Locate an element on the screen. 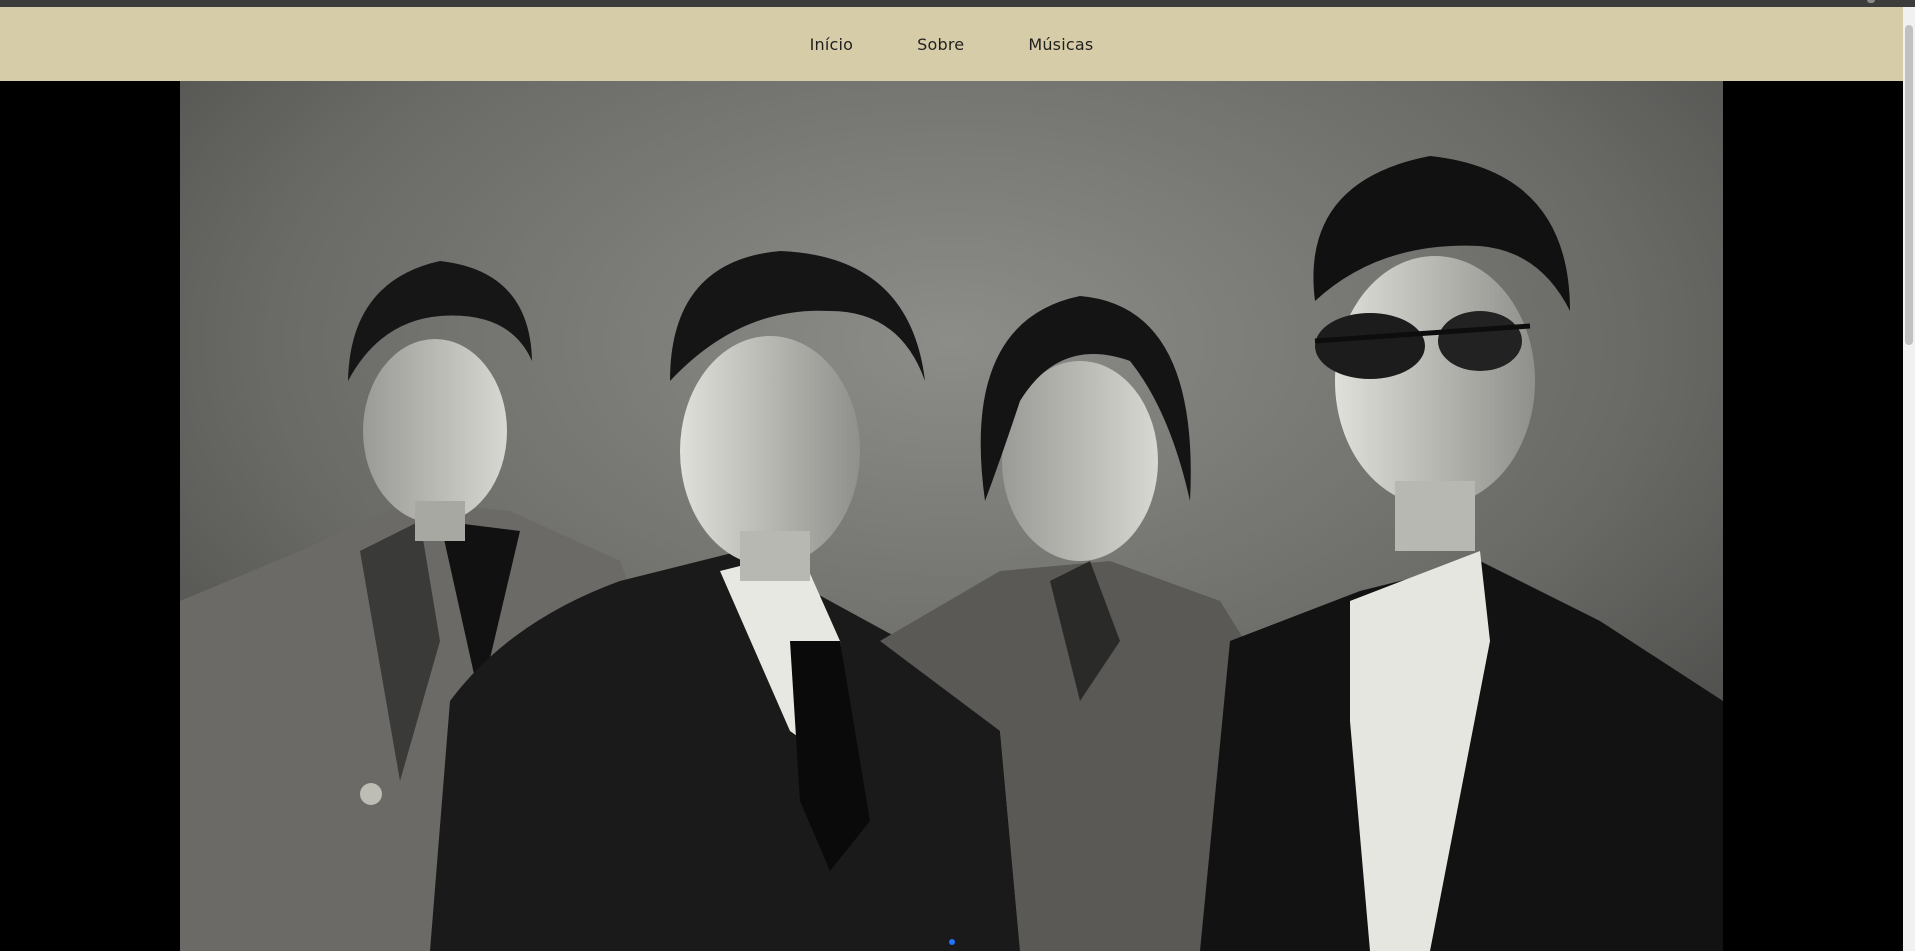  navbar: Início Sobre Músicas is located at coordinates (951, 44).